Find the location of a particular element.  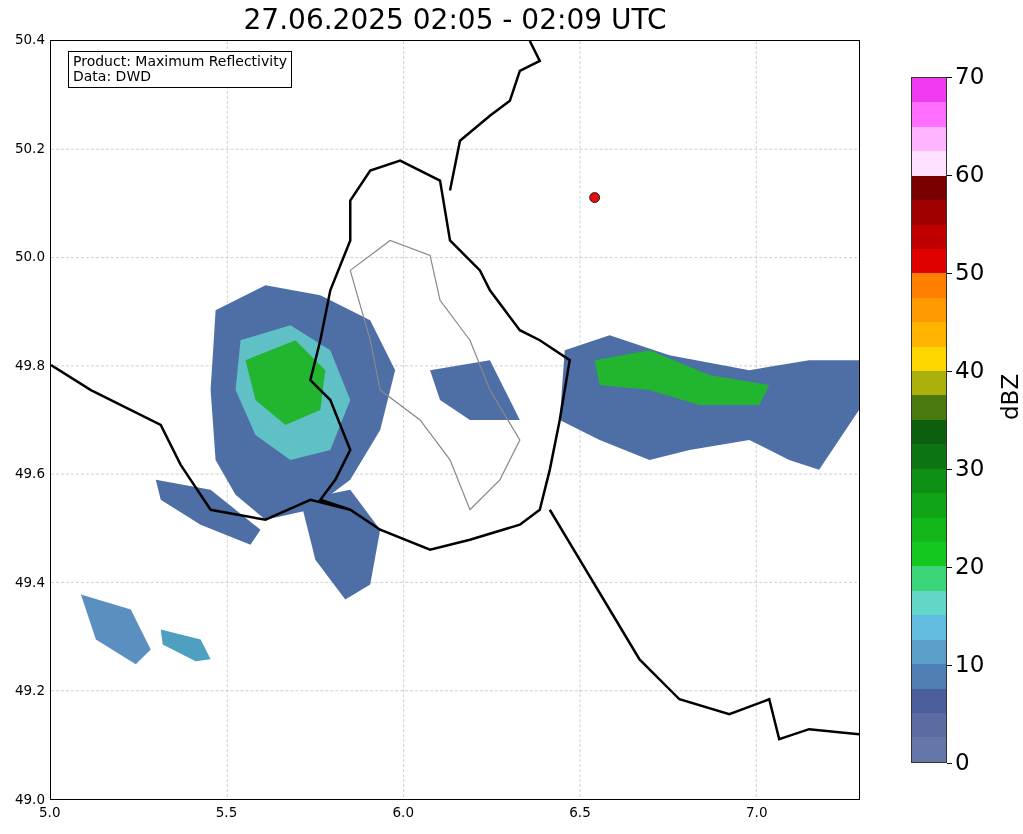

colorbar-tick-label: 30 is located at coordinates (970, 468).